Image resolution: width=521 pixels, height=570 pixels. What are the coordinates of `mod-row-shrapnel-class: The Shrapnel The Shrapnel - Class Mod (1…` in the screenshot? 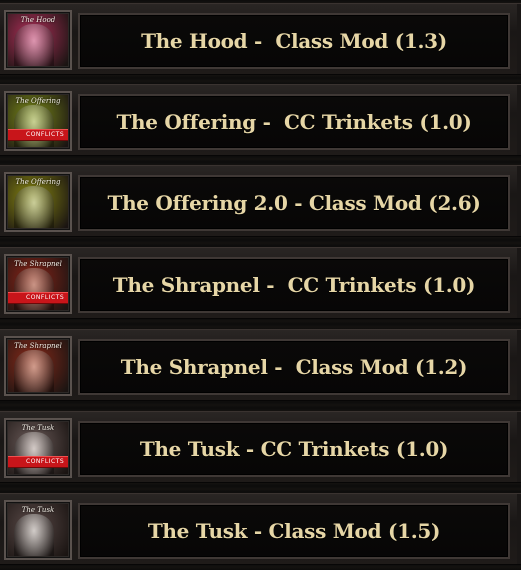 It's located at (260, 365).